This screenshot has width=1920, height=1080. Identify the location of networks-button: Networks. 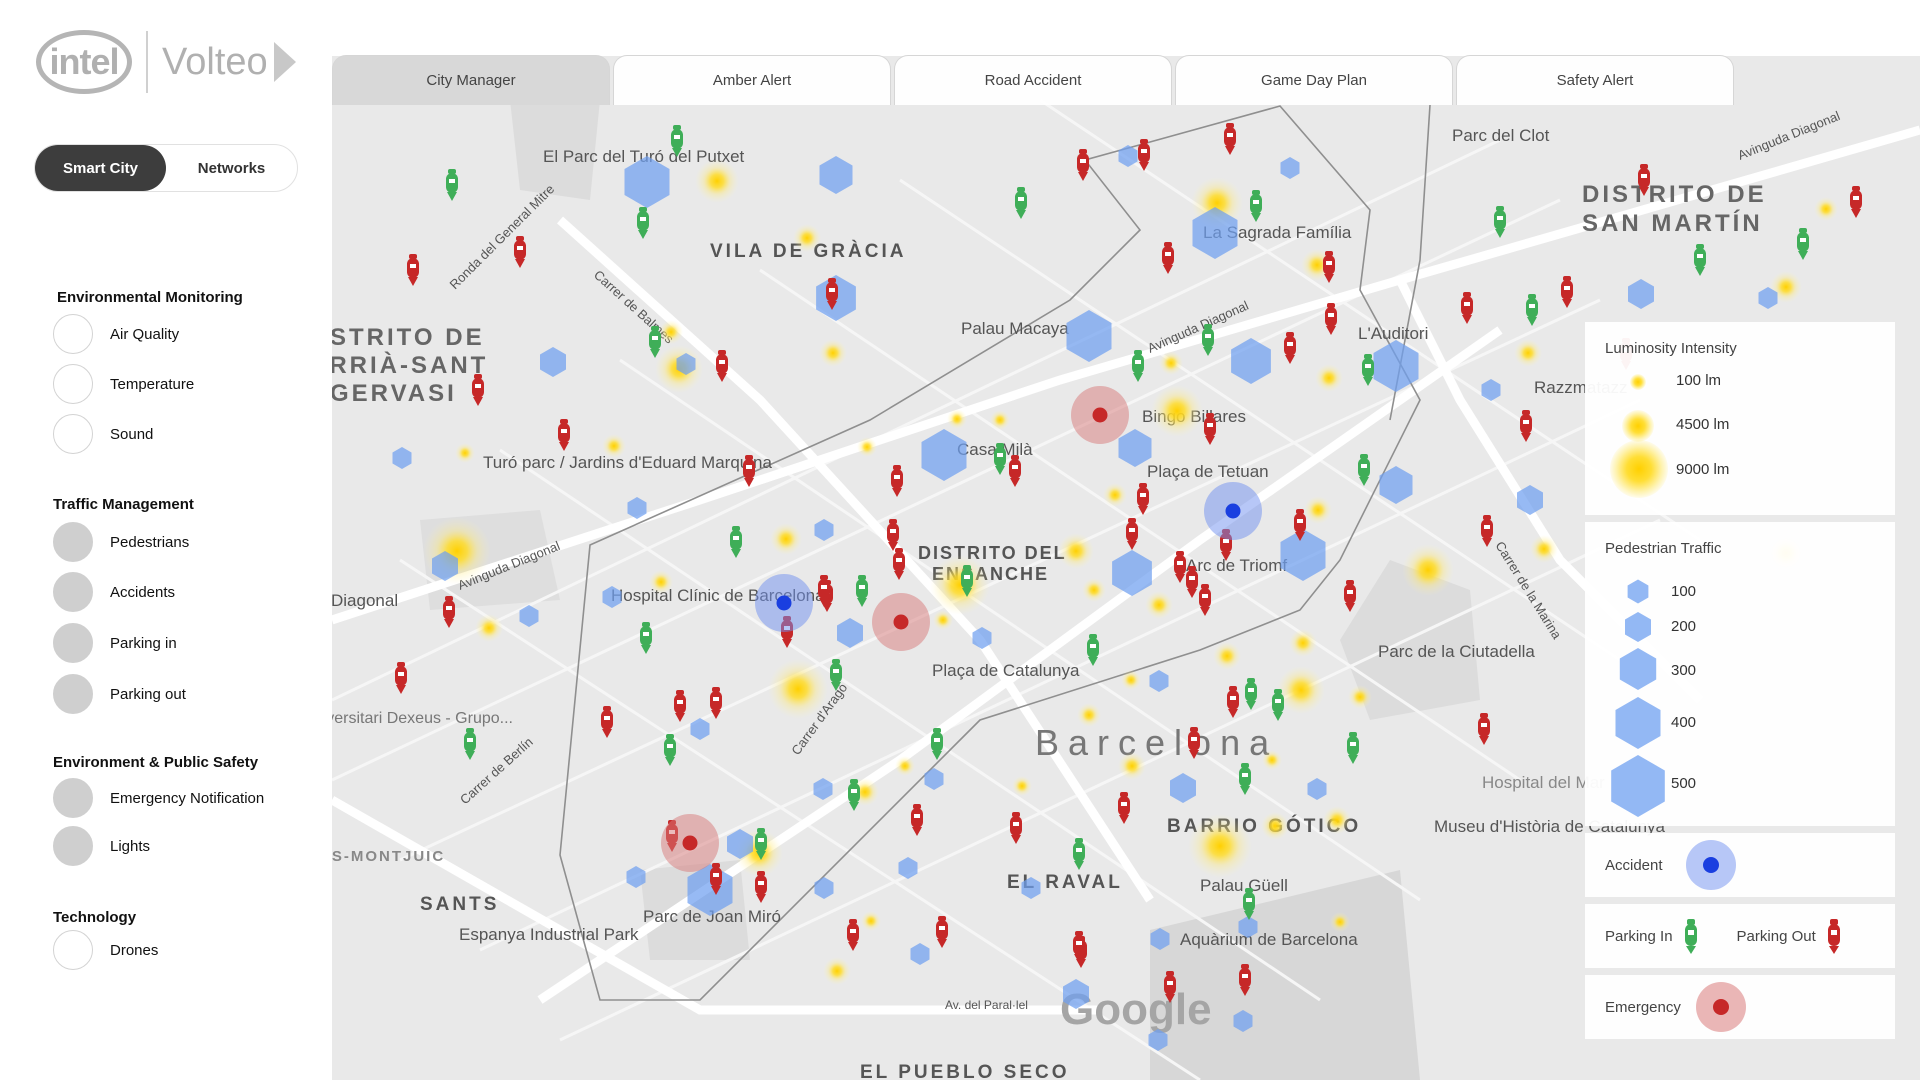
(231, 168).